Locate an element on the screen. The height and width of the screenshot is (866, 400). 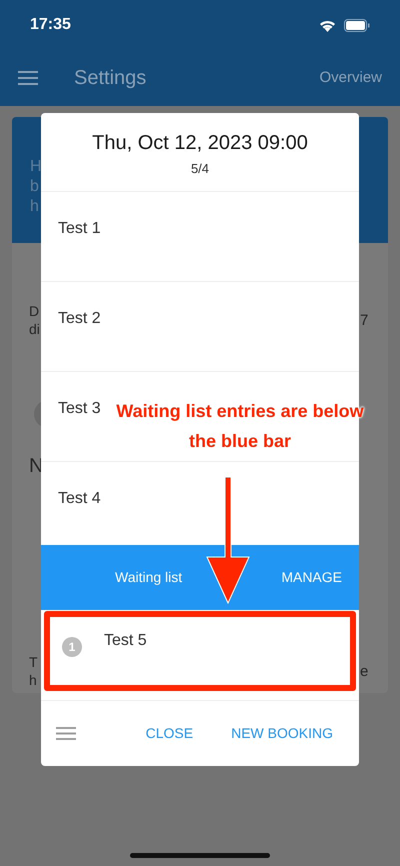
card-text: h is located at coordinates (33, 680).